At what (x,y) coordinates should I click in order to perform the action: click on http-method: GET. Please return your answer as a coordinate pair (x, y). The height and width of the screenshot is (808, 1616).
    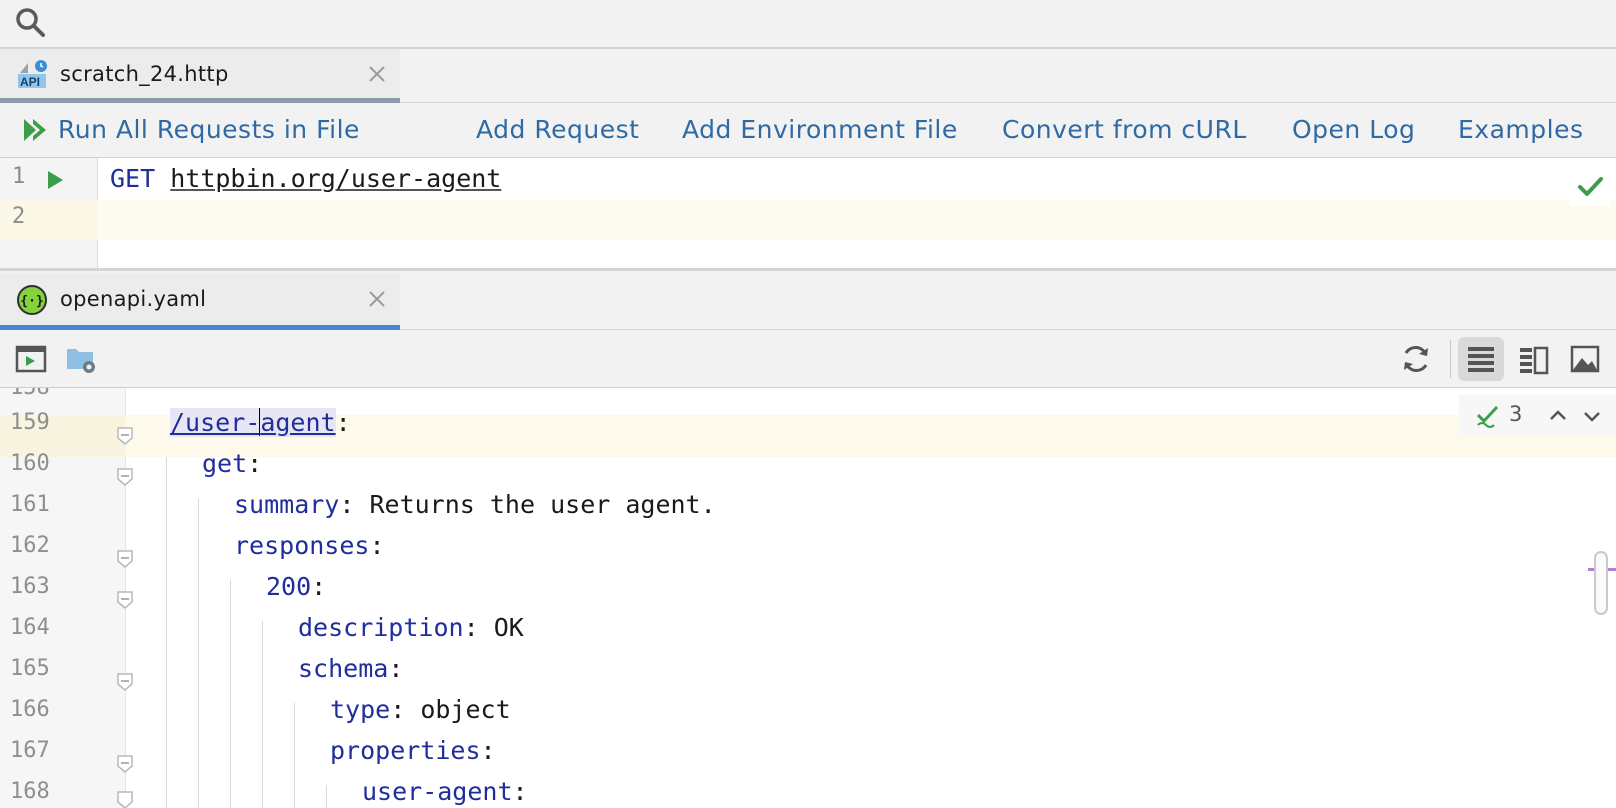
    Looking at the image, I should click on (133, 178).